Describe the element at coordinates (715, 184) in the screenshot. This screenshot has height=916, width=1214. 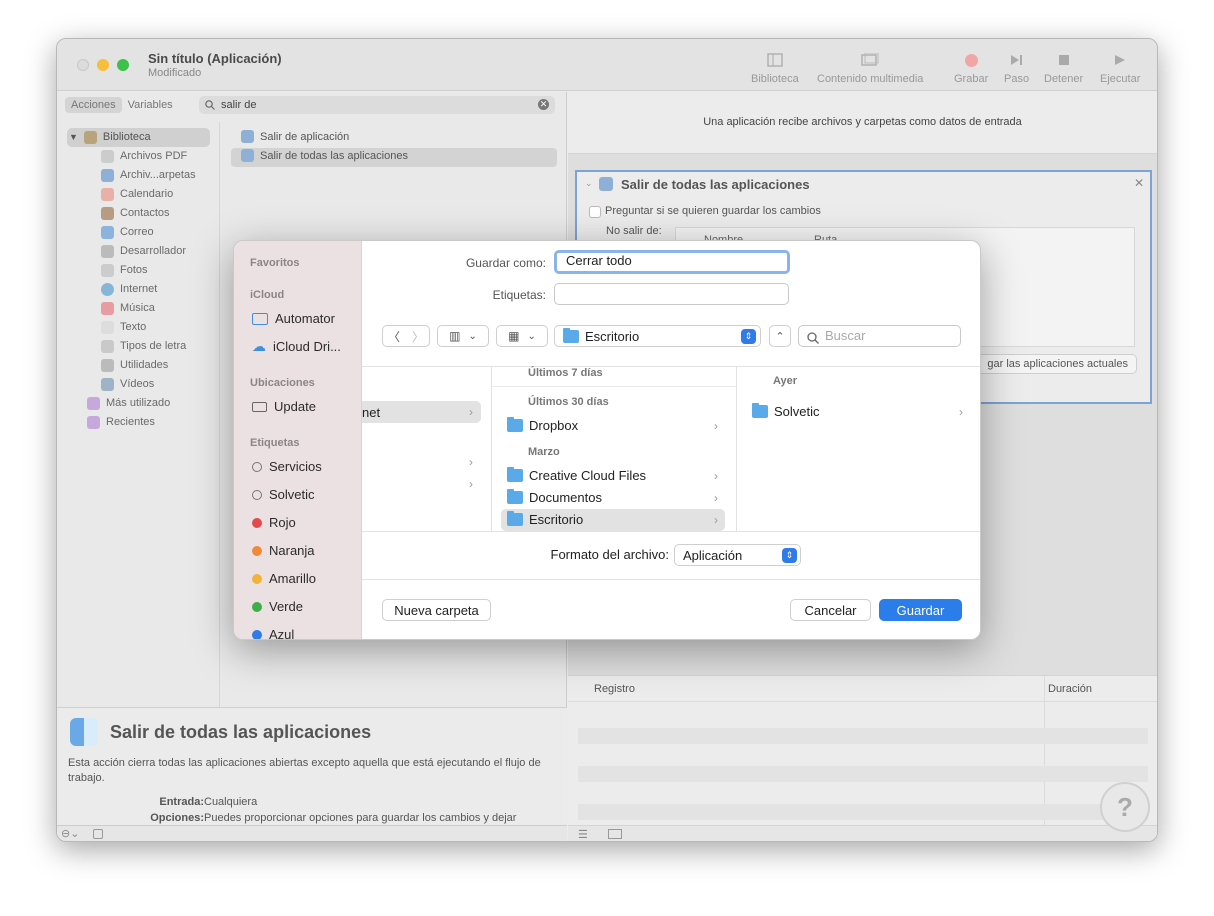
I see `action-box-title: Salir de todas las aplicaciones` at that location.